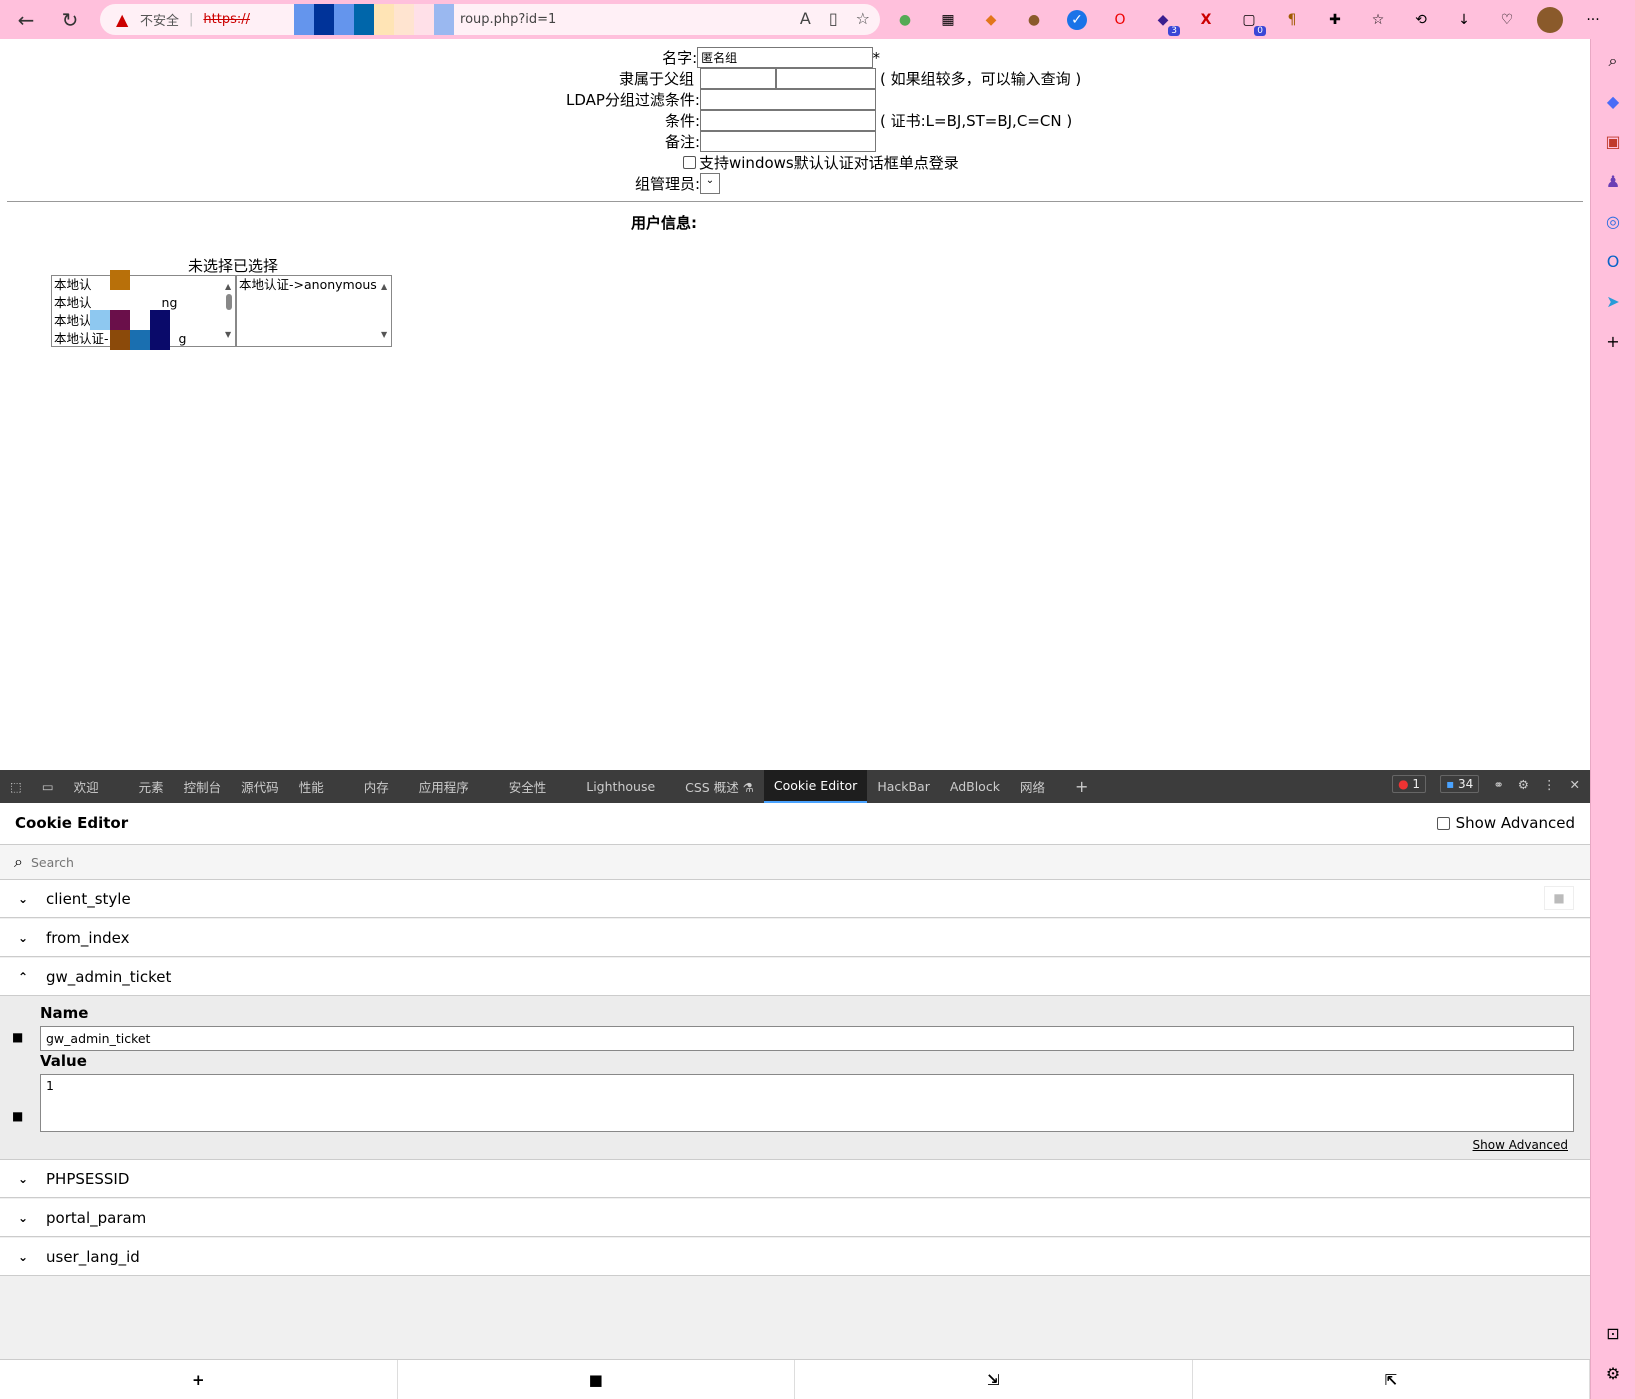 The height and width of the screenshot is (1399, 1635). I want to click on windows-sso-checkbox, so click(689, 162).